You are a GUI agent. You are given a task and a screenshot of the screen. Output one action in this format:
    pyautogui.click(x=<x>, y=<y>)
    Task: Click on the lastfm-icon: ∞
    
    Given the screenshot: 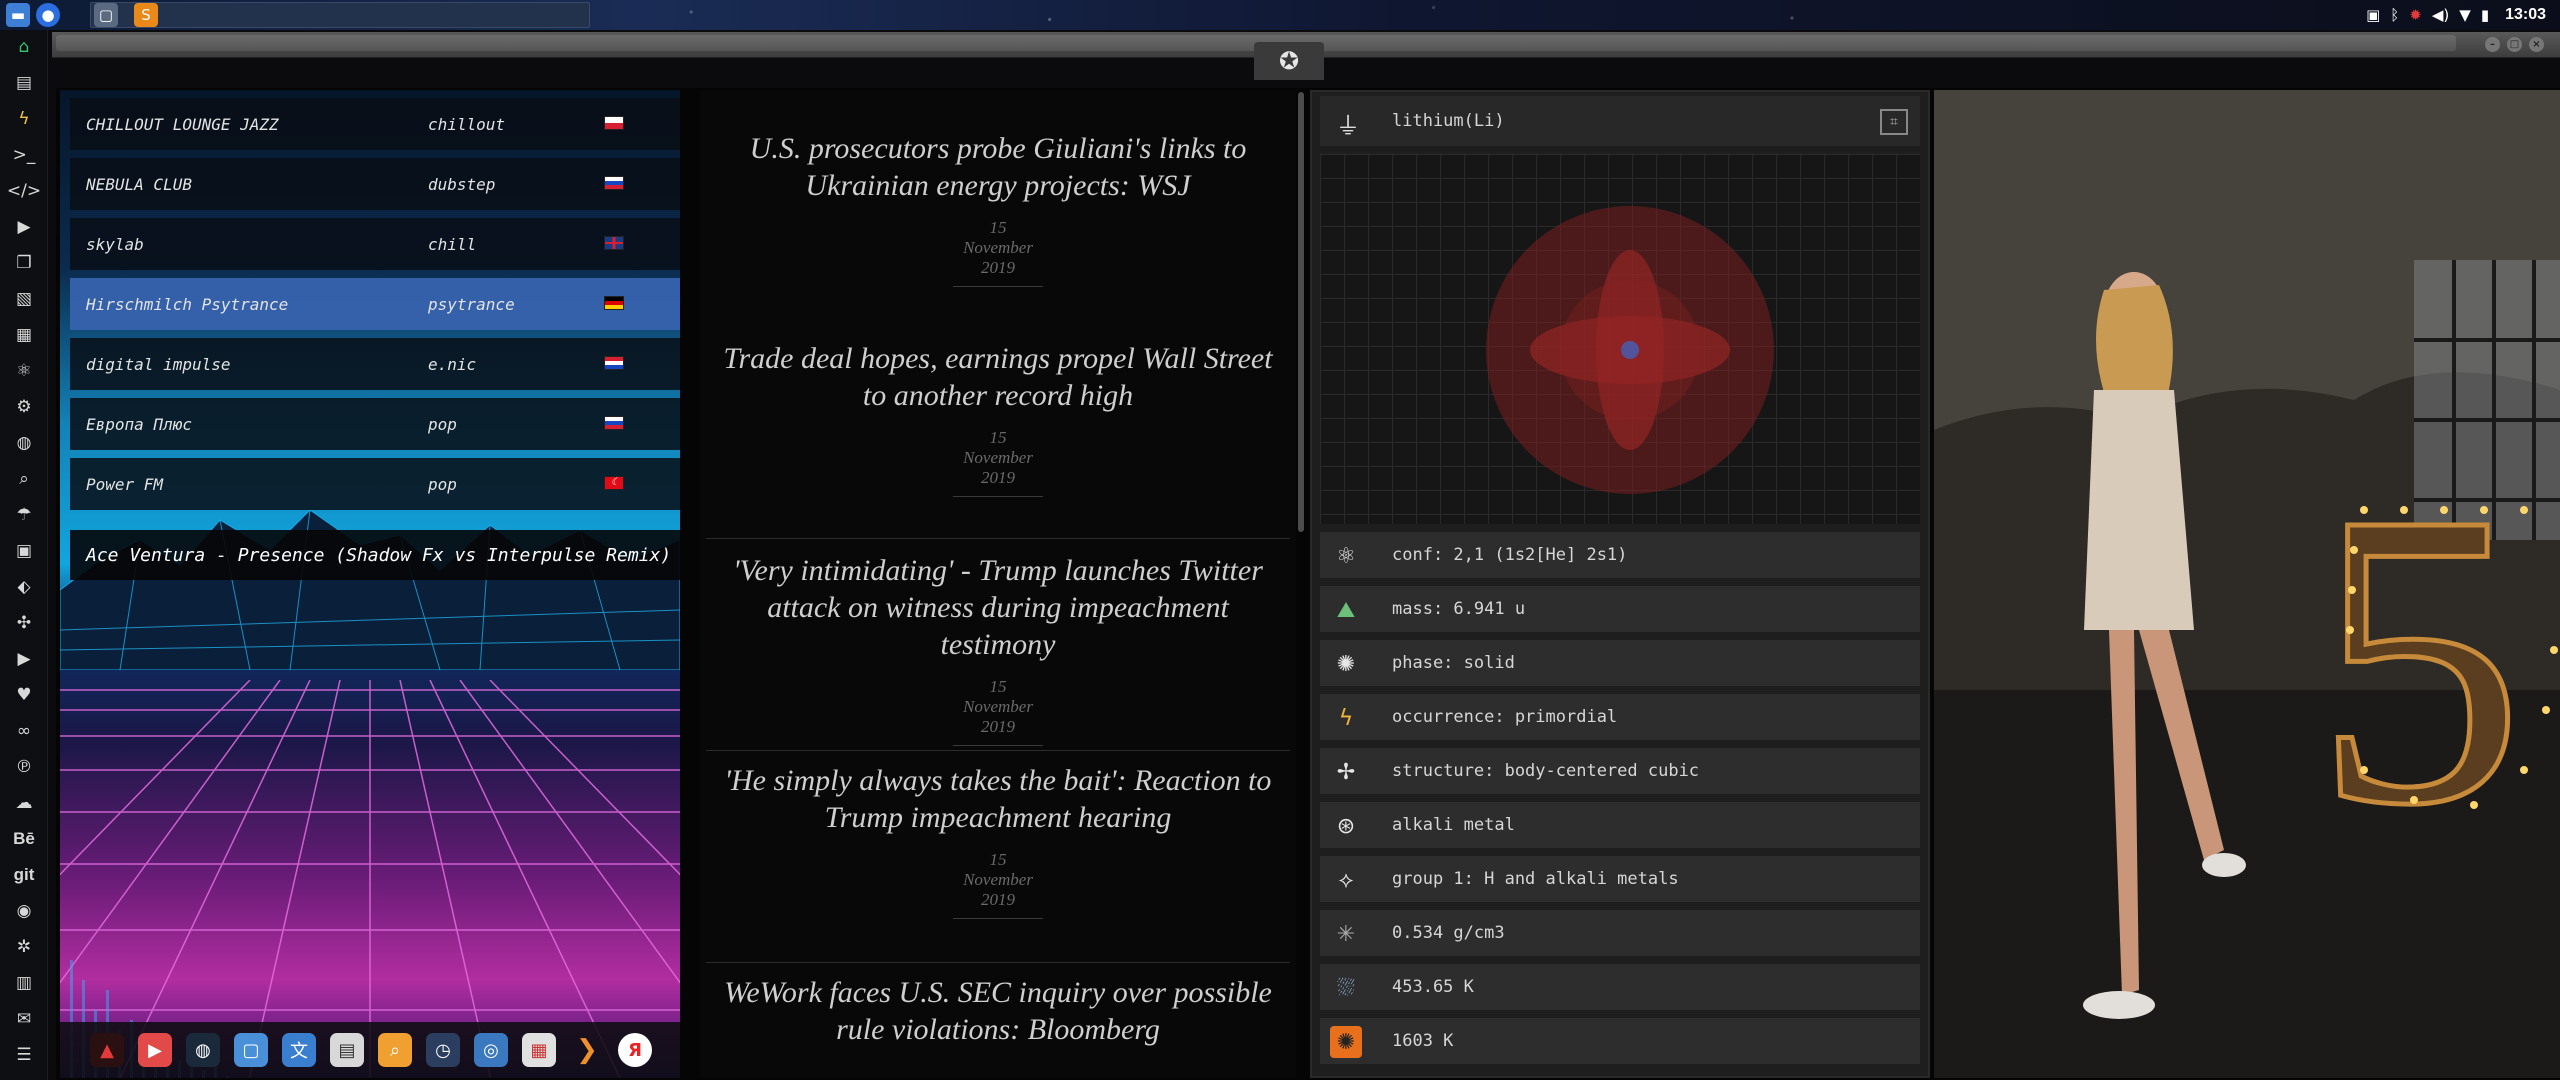 What is the action you would take?
    pyautogui.click(x=24, y=731)
    